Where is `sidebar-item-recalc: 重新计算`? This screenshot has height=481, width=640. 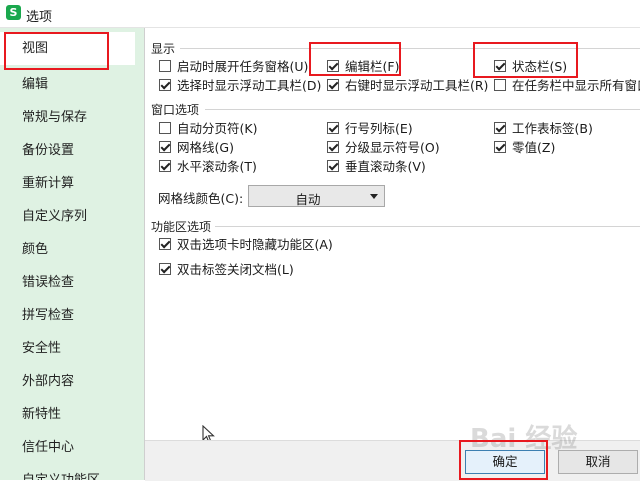 sidebar-item-recalc: 重新计算 is located at coordinates (67, 183).